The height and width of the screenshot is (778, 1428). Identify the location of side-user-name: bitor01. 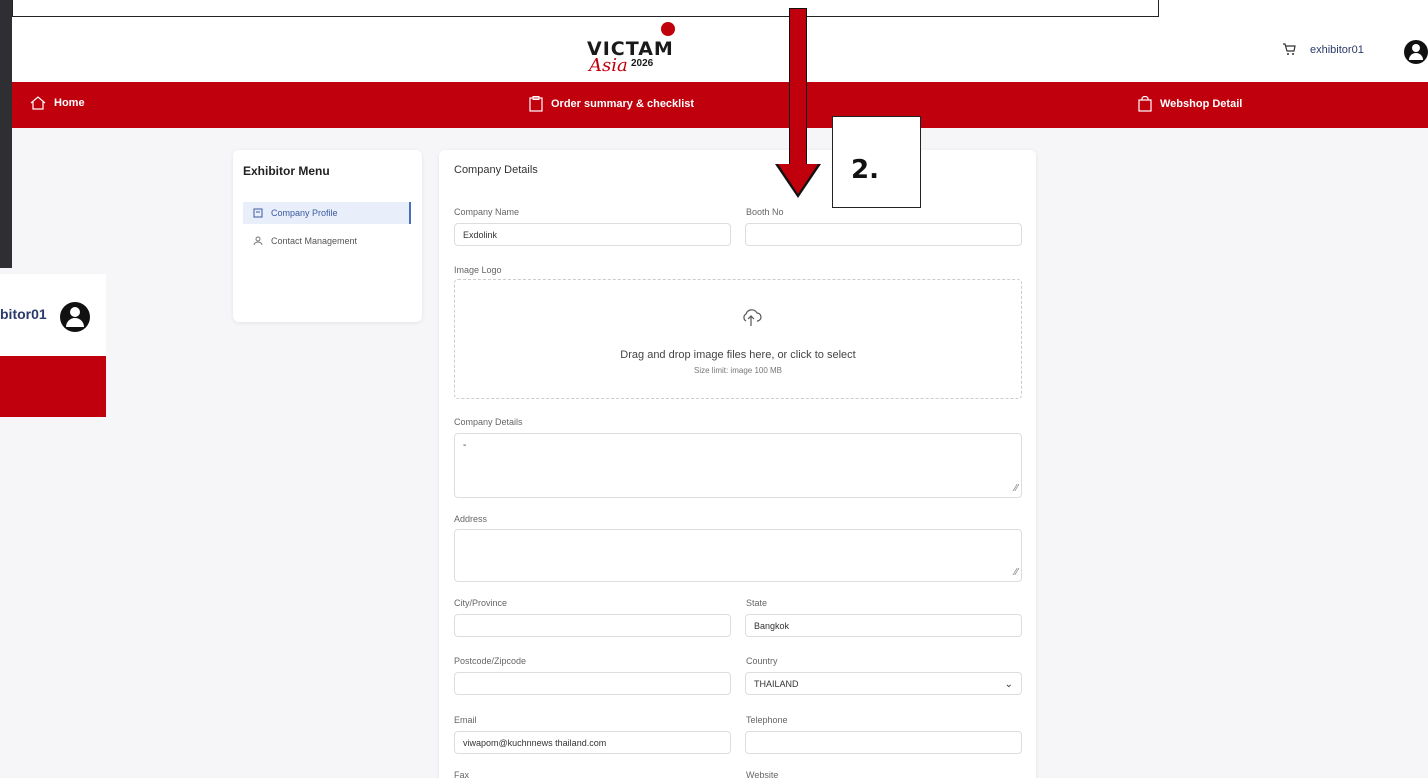
(23, 314).